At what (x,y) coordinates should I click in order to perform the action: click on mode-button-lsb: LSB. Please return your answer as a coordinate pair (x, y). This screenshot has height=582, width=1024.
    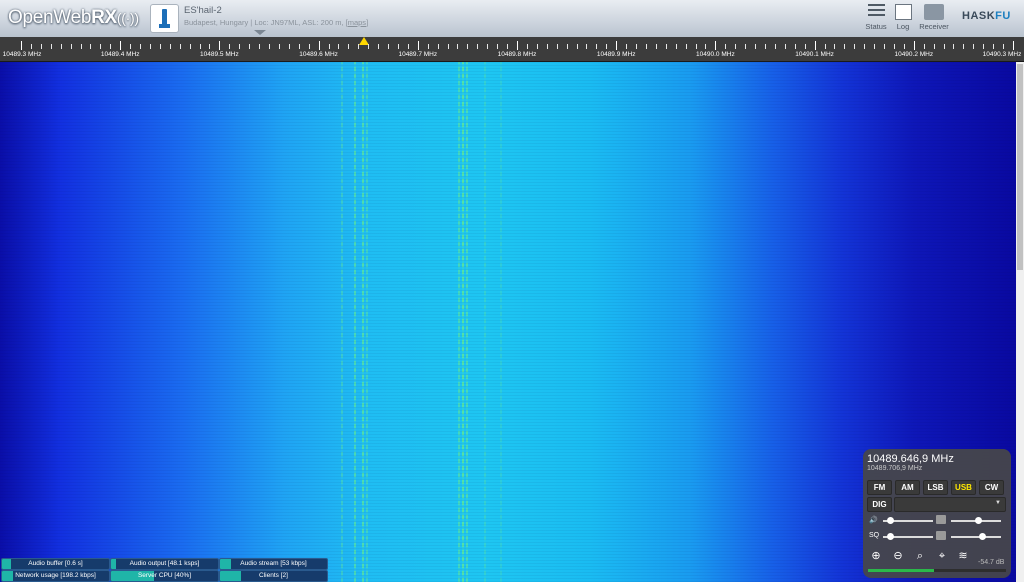
    Looking at the image, I should click on (935, 487).